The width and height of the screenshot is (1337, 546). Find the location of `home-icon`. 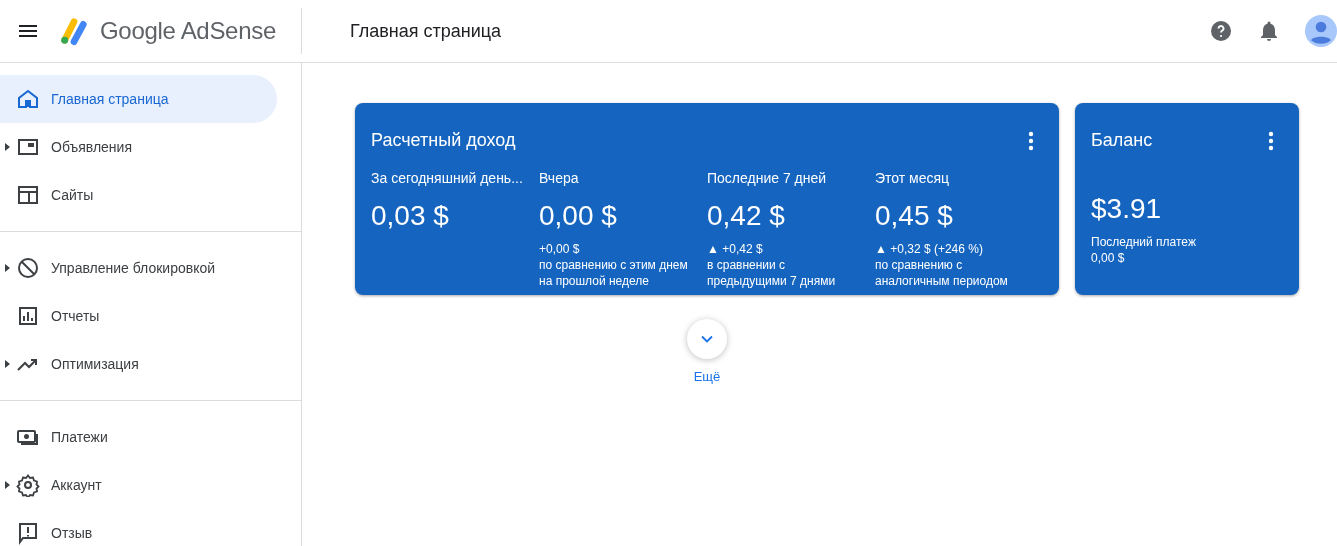

home-icon is located at coordinates (28, 99).